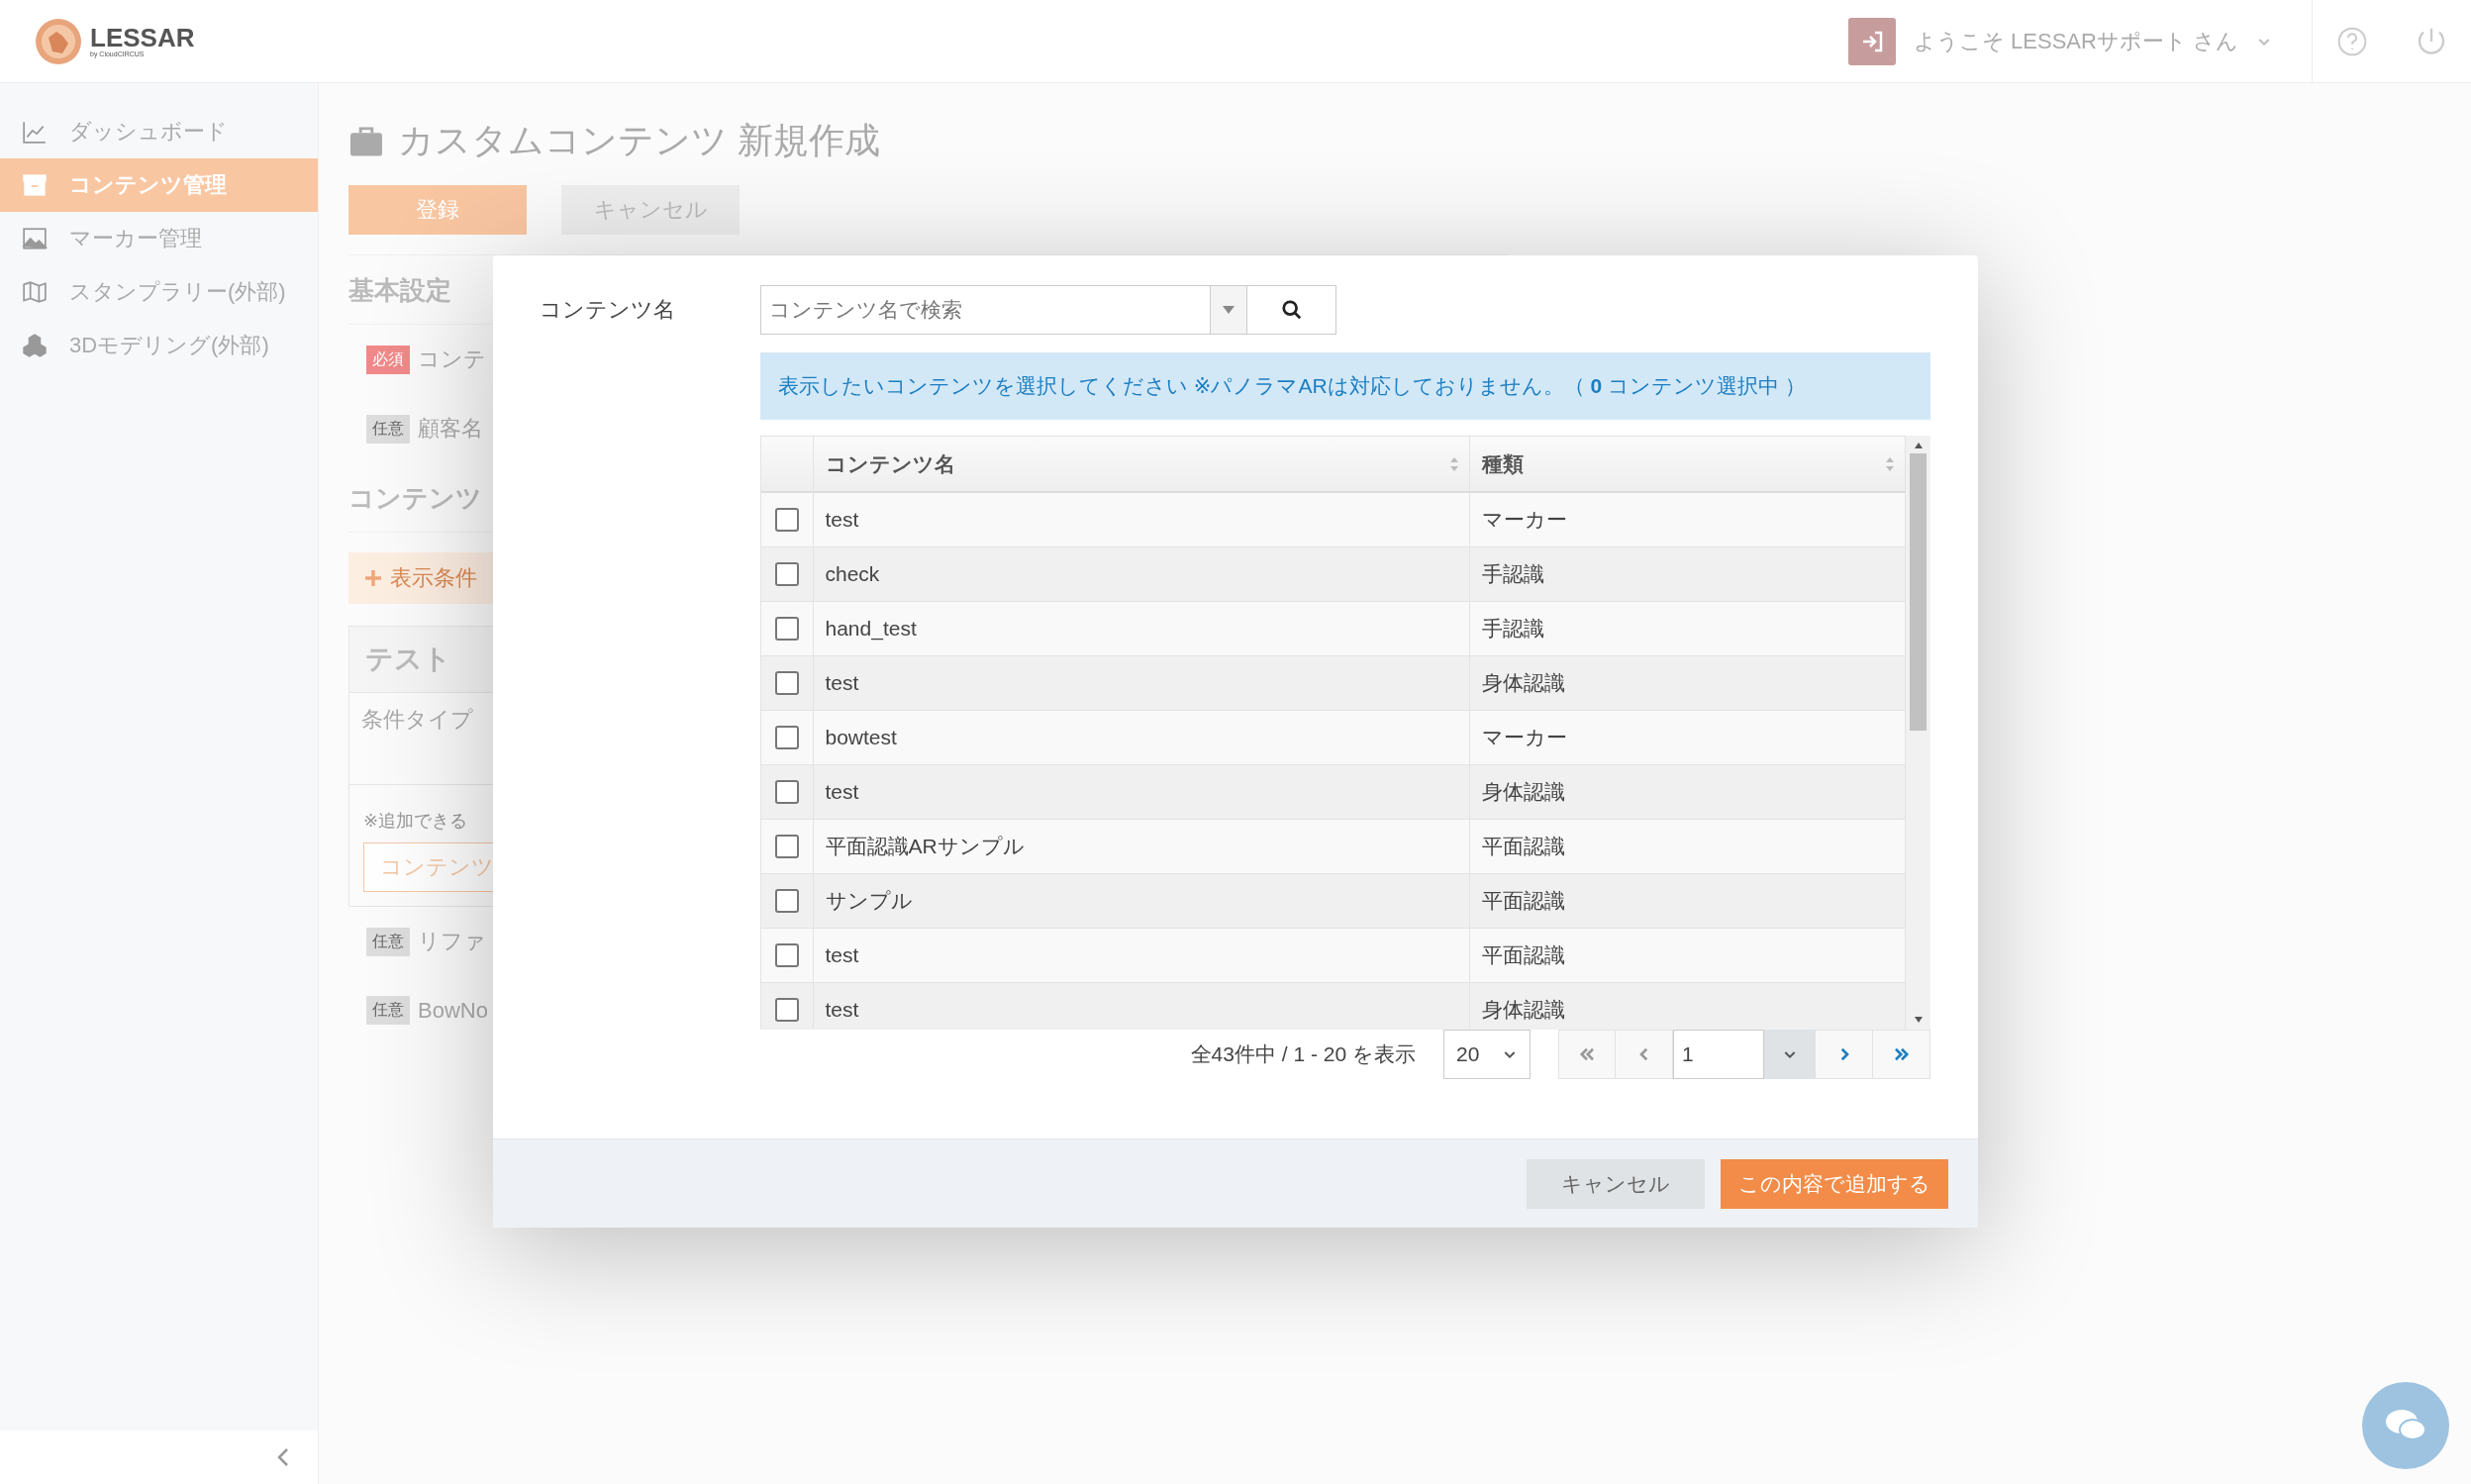  Describe the element at coordinates (2352, 41) in the screenshot. I see `help-button` at that location.